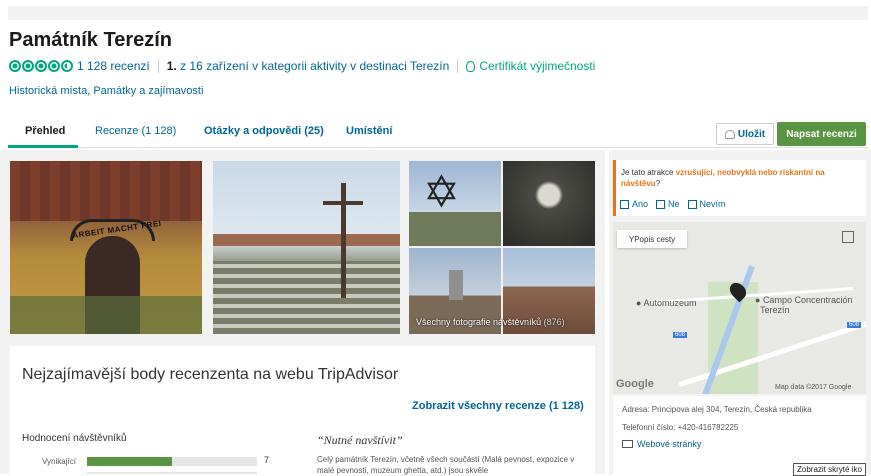 The height and width of the screenshot is (476, 871). I want to click on save-button: Uložit, so click(745, 134).